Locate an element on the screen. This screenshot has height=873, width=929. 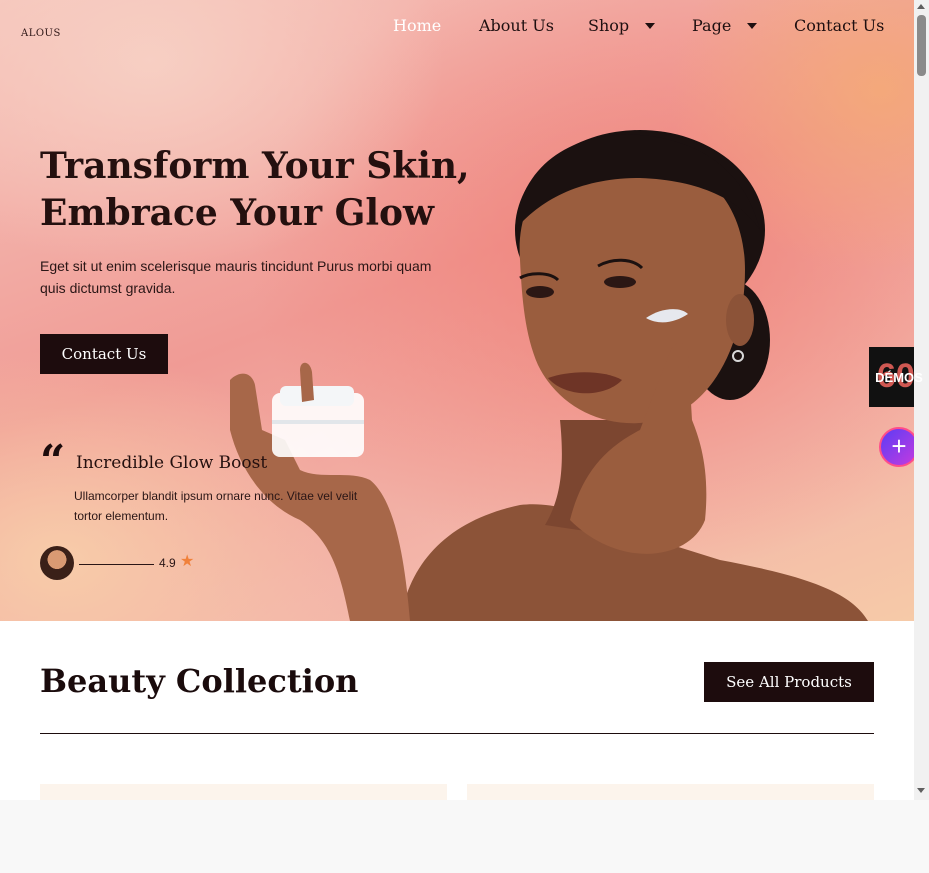
nav-item-contact-us: Contact Us is located at coordinates (839, 25).